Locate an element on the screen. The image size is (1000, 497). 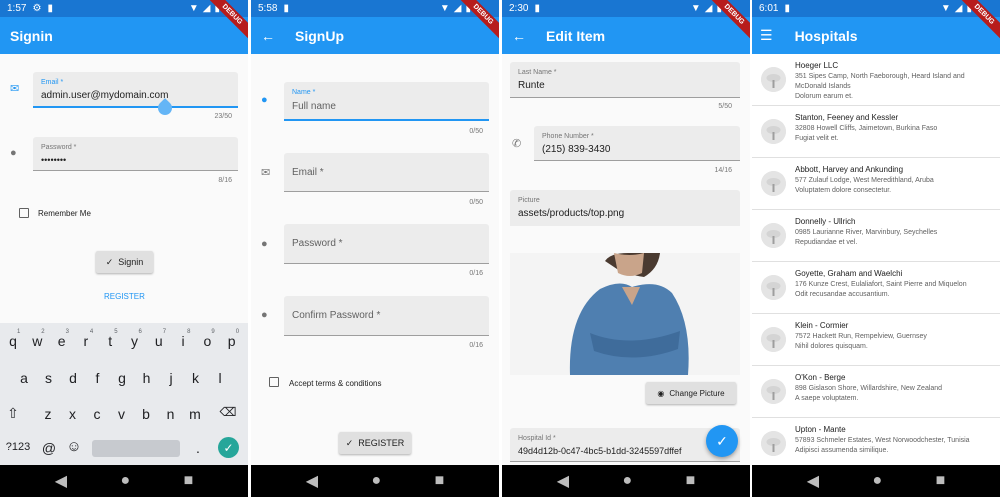
key-b: b is located at coordinates (146, 414).